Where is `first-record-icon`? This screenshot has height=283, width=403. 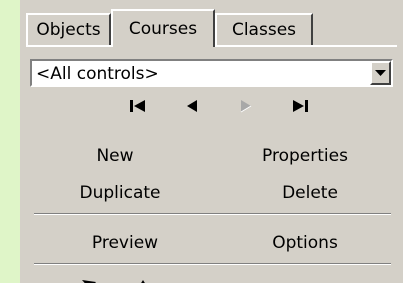
first-record-icon is located at coordinates (137, 106).